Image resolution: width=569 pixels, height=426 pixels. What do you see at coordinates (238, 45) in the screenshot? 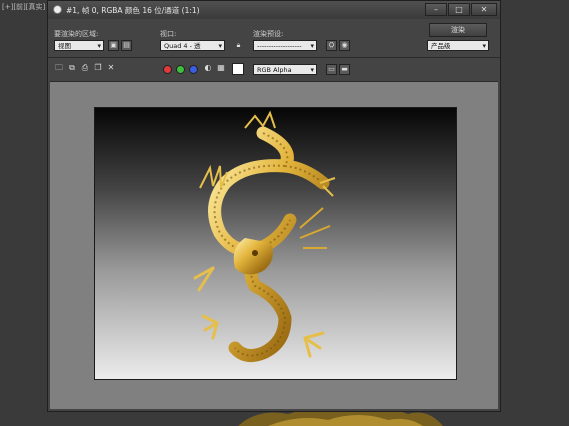
I see `lock-icon: 🔒︎` at bounding box center [238, 45].